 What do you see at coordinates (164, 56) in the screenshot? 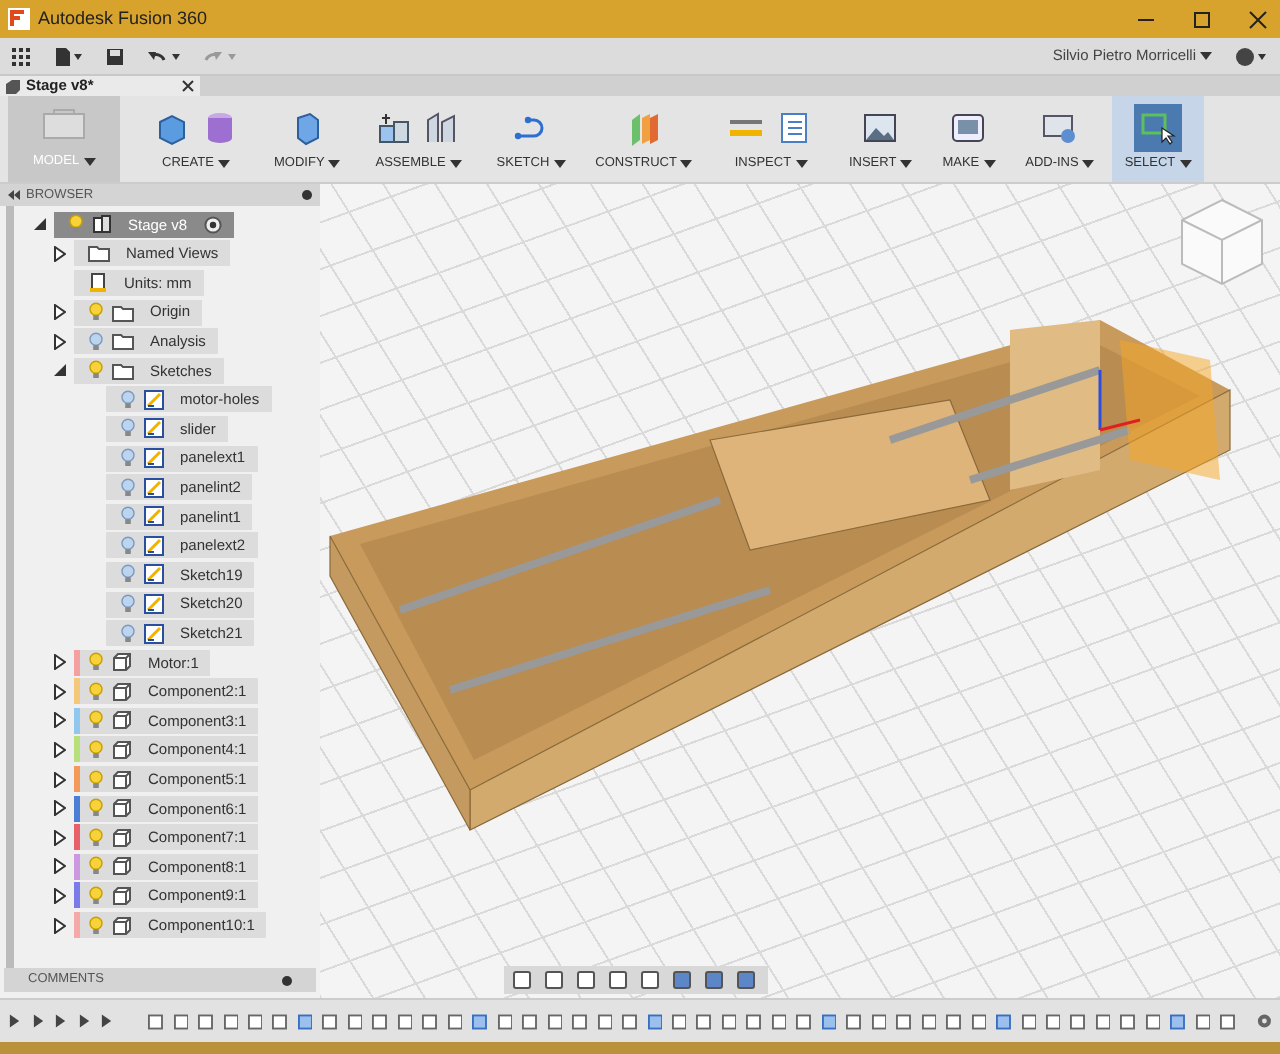
I see `undo-icon` at bounding box center [164, 56].